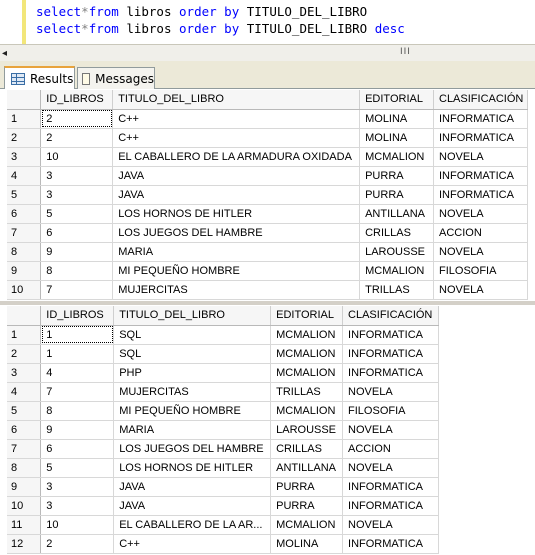 Image resolution: width=535 pixels, height=555 pixels. I want to click on table-row: 6 9 MARIA LAROUSSE NOVELA, so click(223, 430).